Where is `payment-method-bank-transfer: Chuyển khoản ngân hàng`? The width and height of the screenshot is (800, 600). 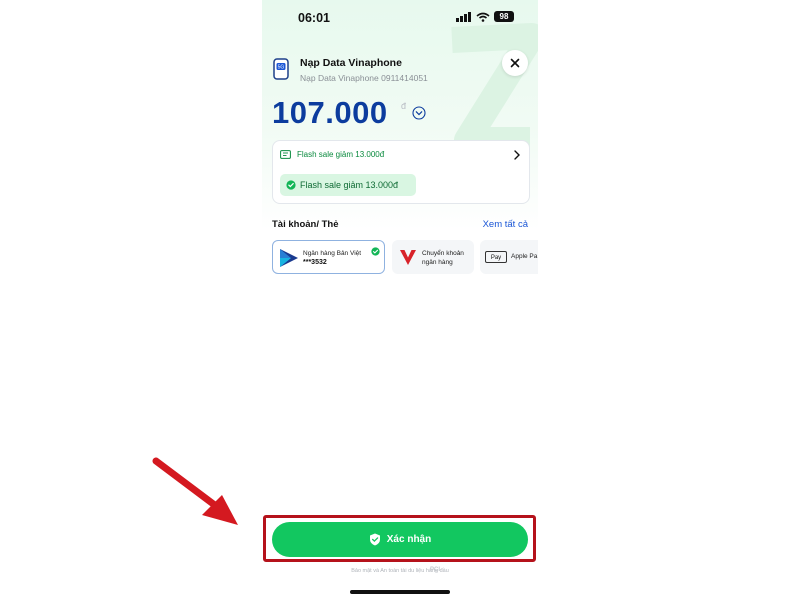
payment-method-bank-transfer: Chuyển khoản ngân hàng is located at coordinates (433, 257).